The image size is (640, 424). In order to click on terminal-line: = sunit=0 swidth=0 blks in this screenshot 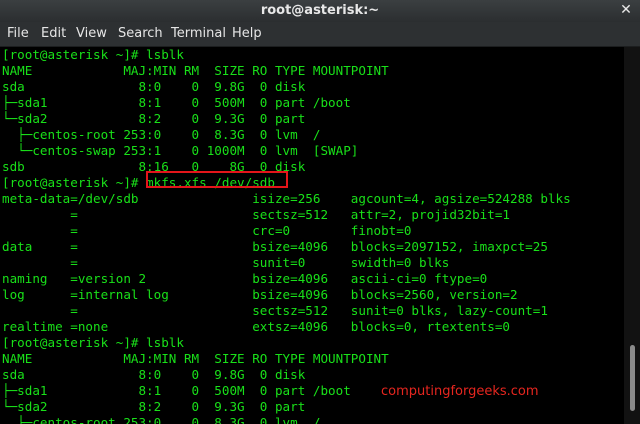, I will do `click(226, 262)`.